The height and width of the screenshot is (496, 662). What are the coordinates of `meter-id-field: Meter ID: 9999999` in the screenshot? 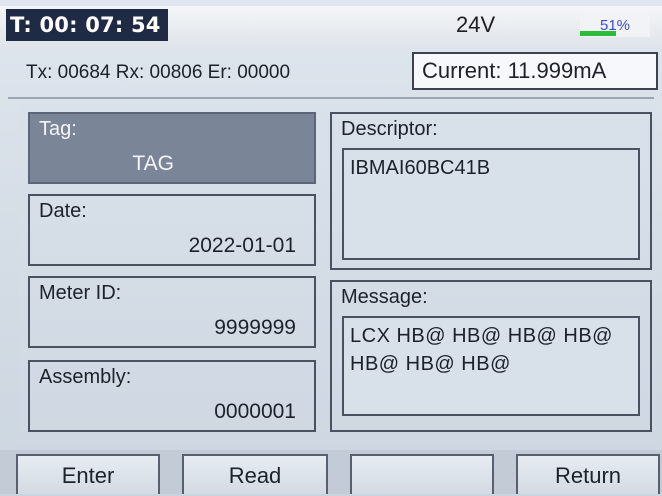 It's located at (172, 312).